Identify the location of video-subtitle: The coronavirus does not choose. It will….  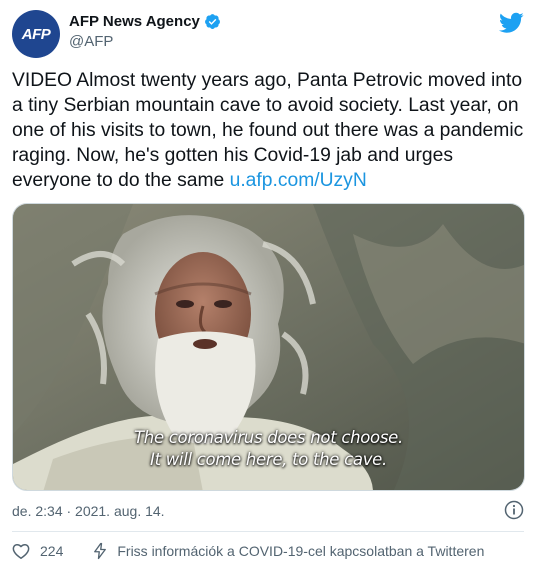
(268, 449).